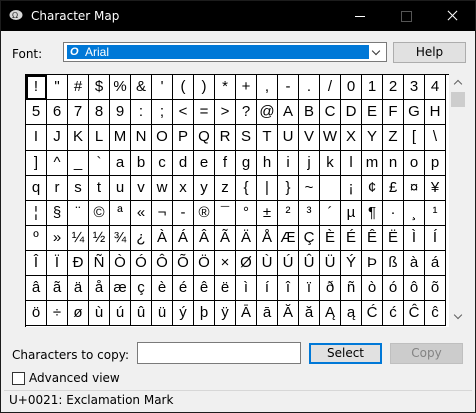 Image resolution: width=476 pixels, height=413 pixels. Describe the element at coordinates (351, 138) in the screenshot. I see `char-cell: X` at that location.